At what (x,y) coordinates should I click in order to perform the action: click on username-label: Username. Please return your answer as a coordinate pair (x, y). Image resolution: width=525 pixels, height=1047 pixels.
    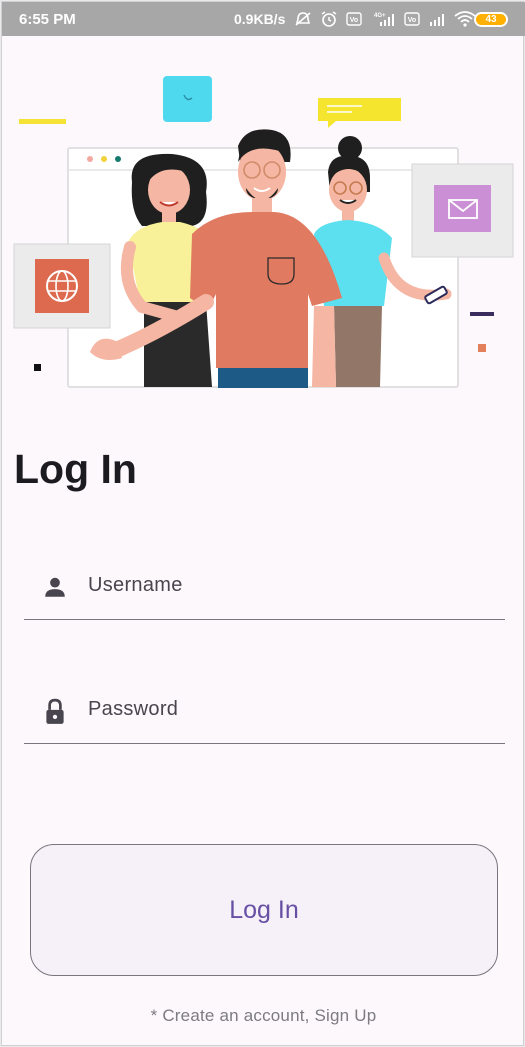
    Looking at the image, I should click on (135, 585).